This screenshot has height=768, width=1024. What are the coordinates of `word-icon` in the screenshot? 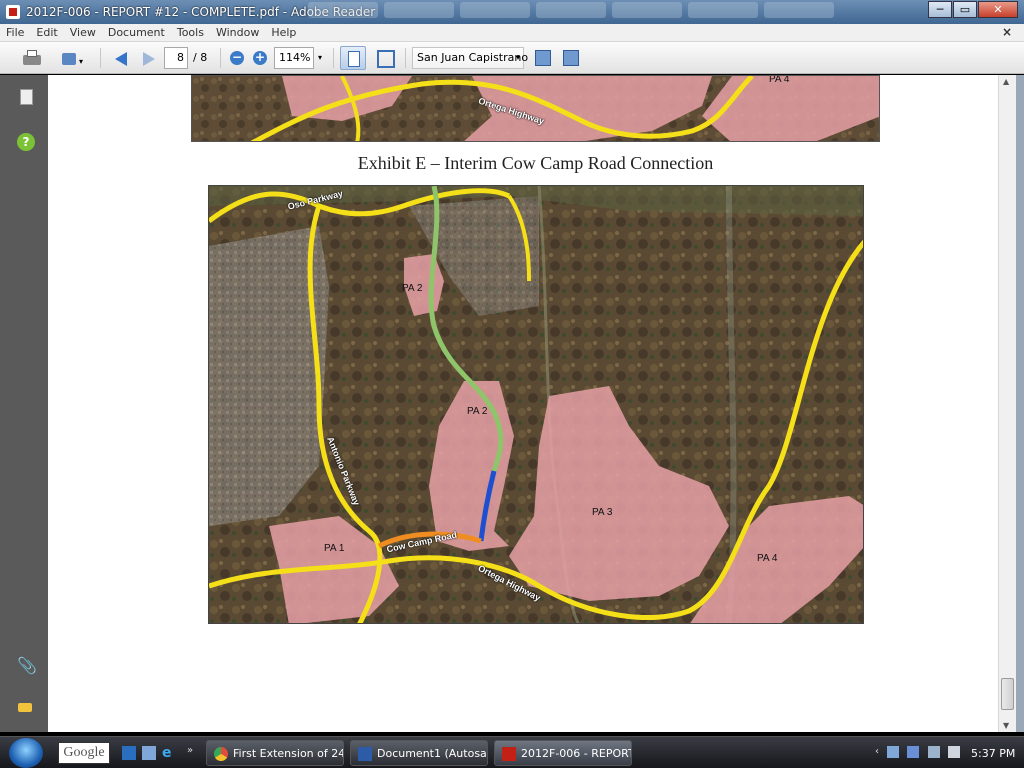 It's located at (365, 754).